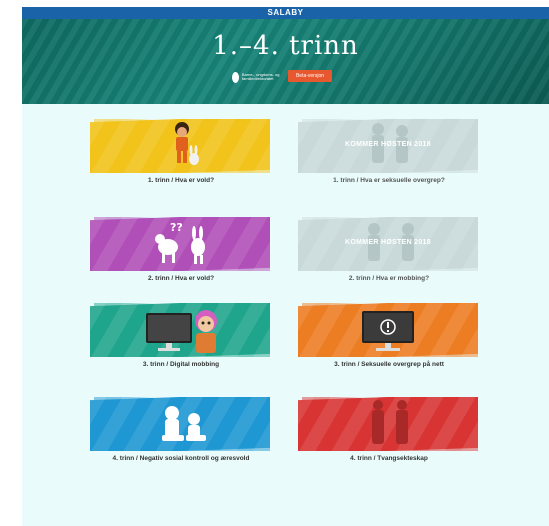  Describe the element at coordinates (389, 458) in the screenshot. I see `card-caption: 4. trinn / Tvangsekteskap` at that location.